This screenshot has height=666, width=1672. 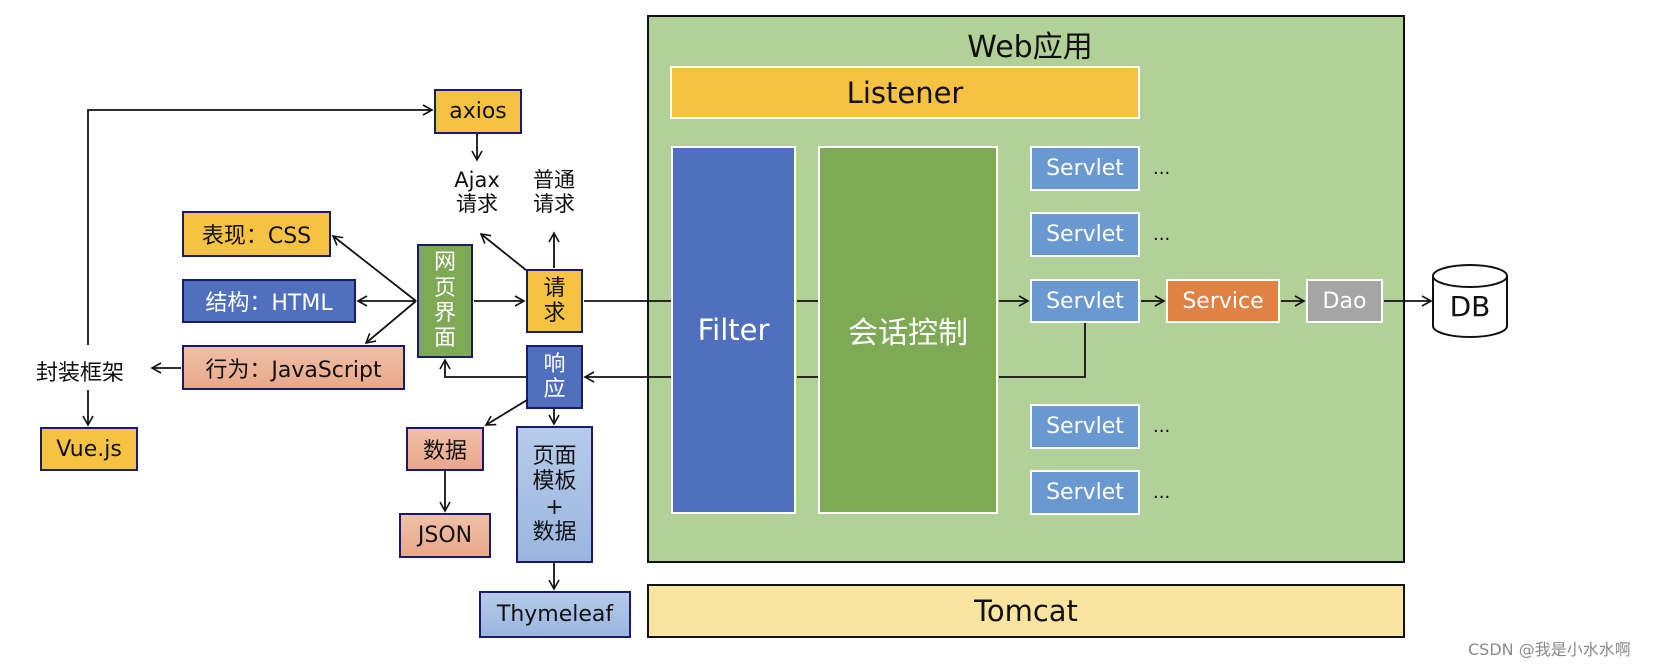 What do you see at coordinates (260, 224) in the screenshot?
I see `arrow-framework-to-axios` at bounding box center [260, 224].